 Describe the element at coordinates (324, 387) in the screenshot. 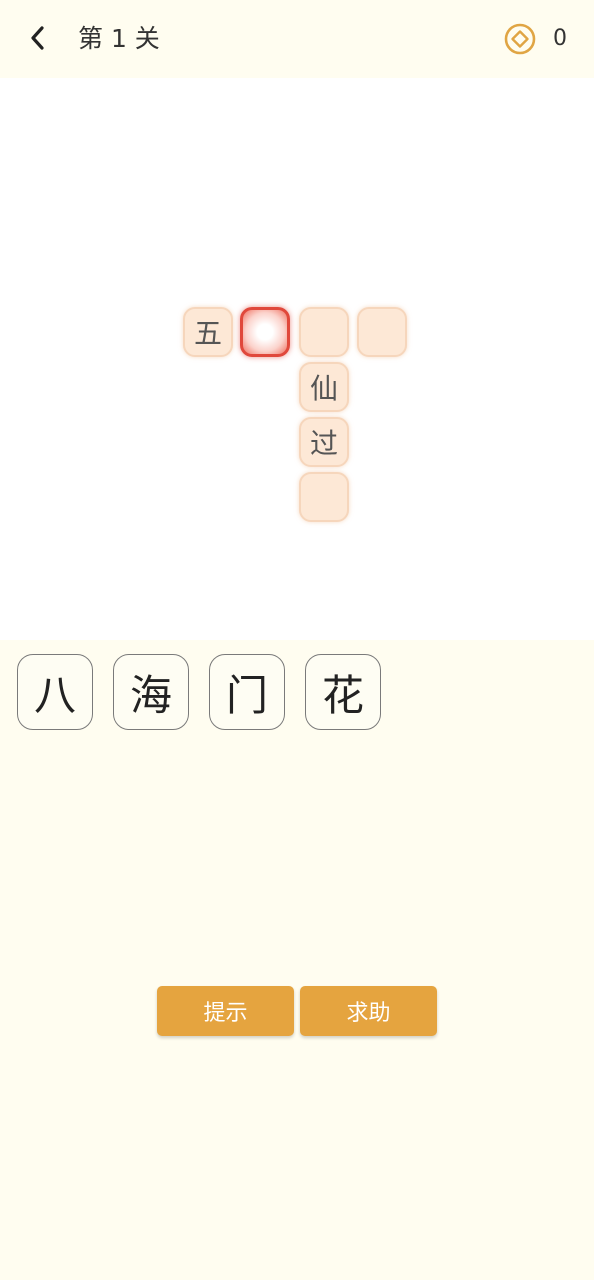

I see `board-cell: 仙` at that location.